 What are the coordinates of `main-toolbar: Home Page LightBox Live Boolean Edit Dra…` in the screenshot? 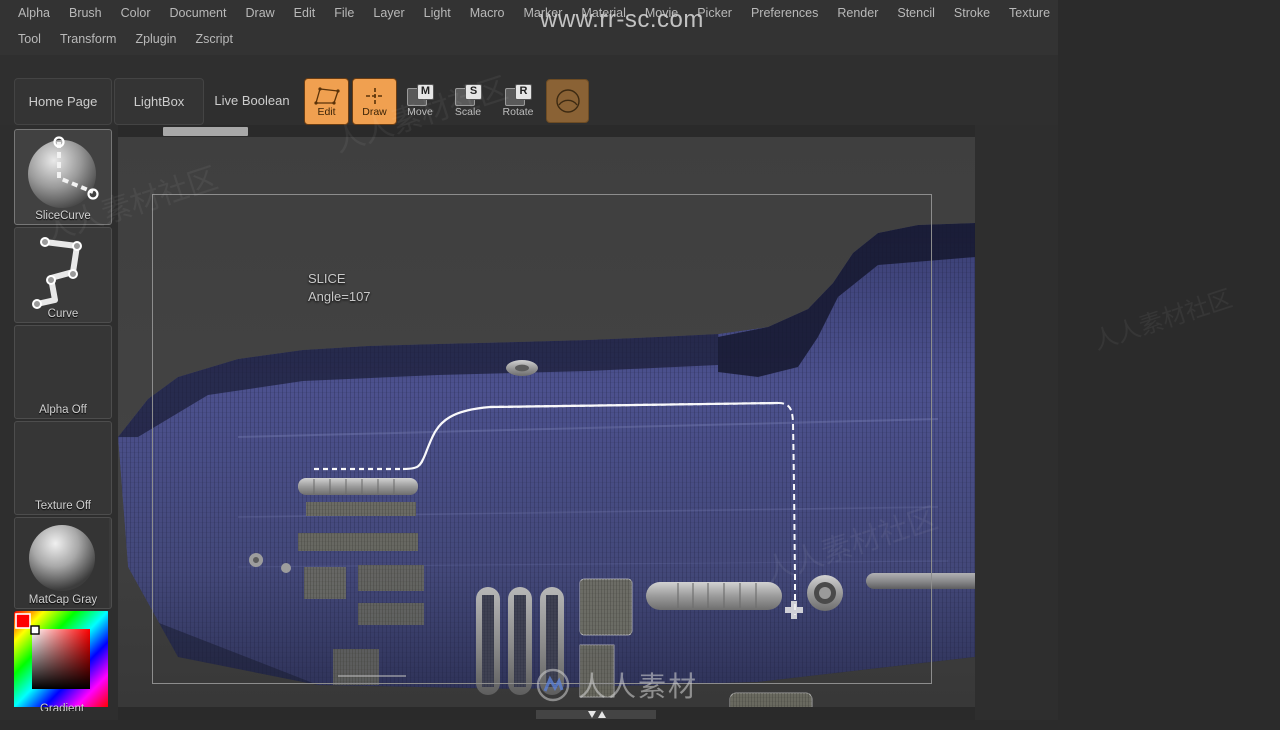 It's located at (529, 118).